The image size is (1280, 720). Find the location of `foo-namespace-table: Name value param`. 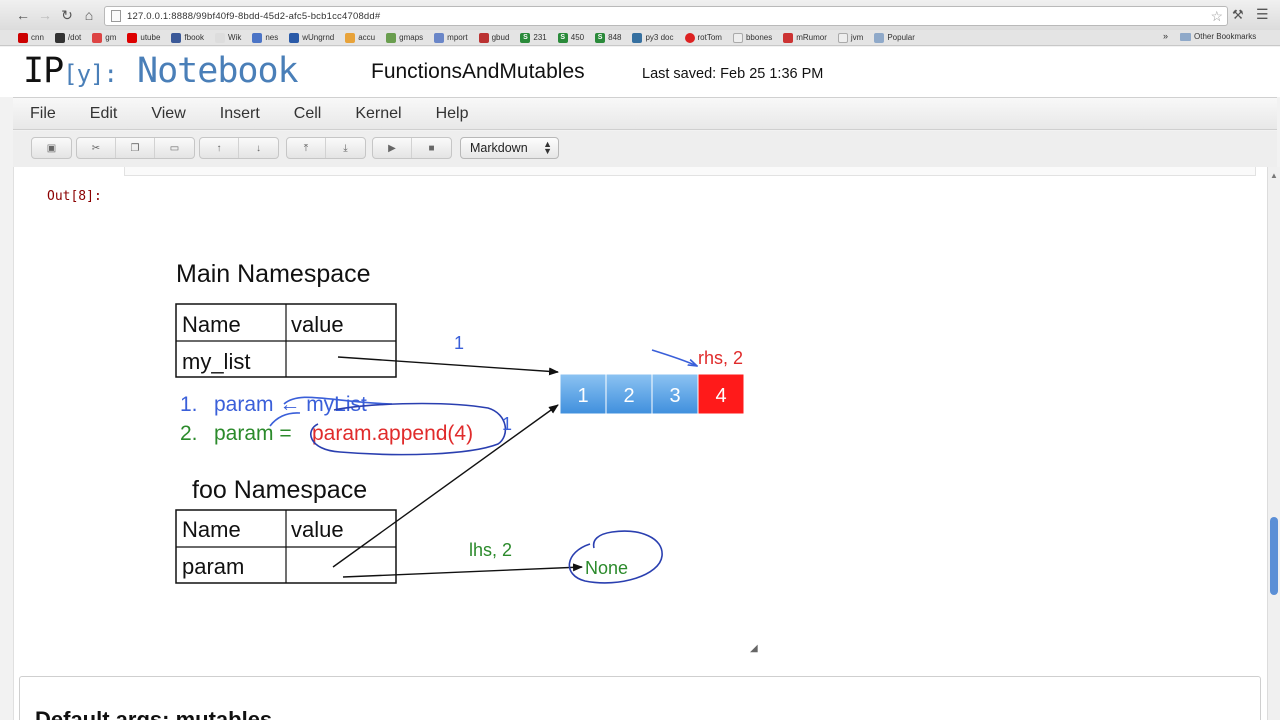

foo-namespace-table: Name value param is located at coordinates (286, 546).